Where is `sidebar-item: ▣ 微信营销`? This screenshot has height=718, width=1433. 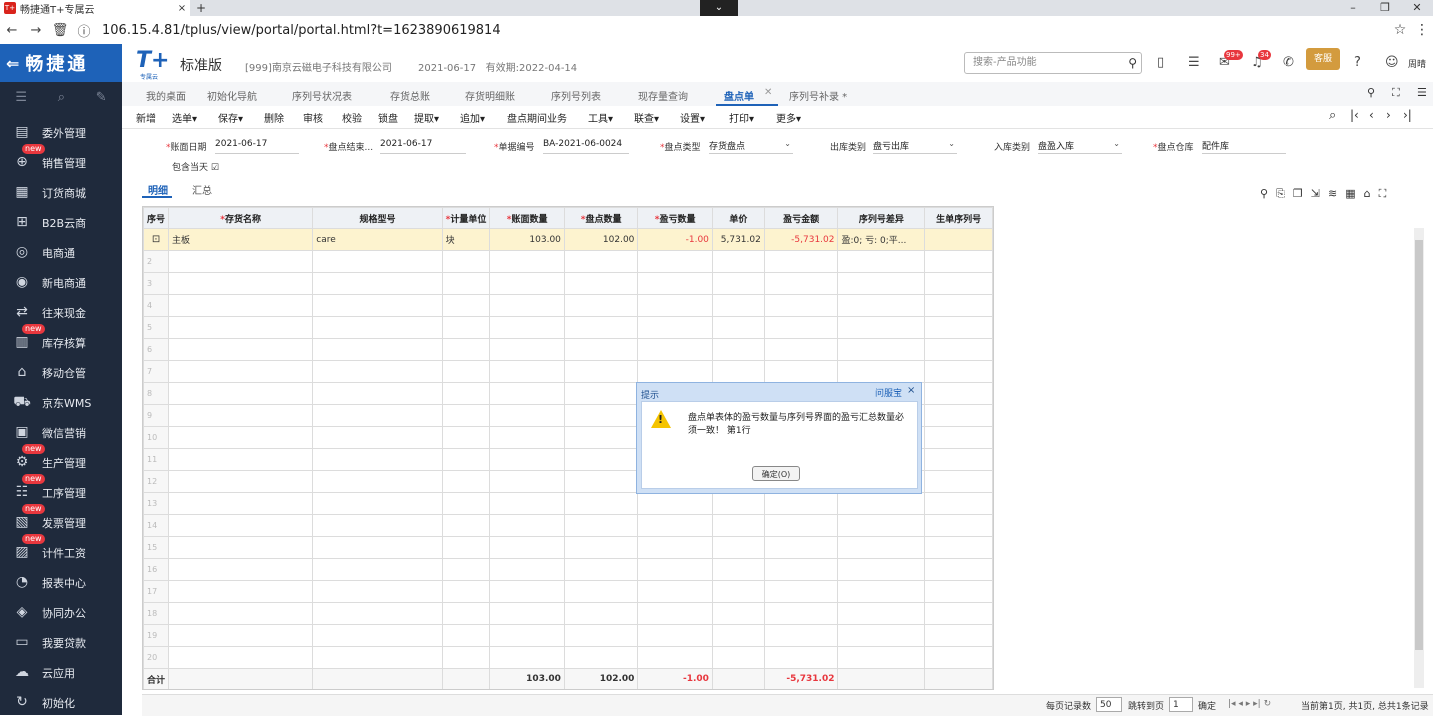 sidebar-item: ▣ 微信营销 is located at coordinates (61, 433).